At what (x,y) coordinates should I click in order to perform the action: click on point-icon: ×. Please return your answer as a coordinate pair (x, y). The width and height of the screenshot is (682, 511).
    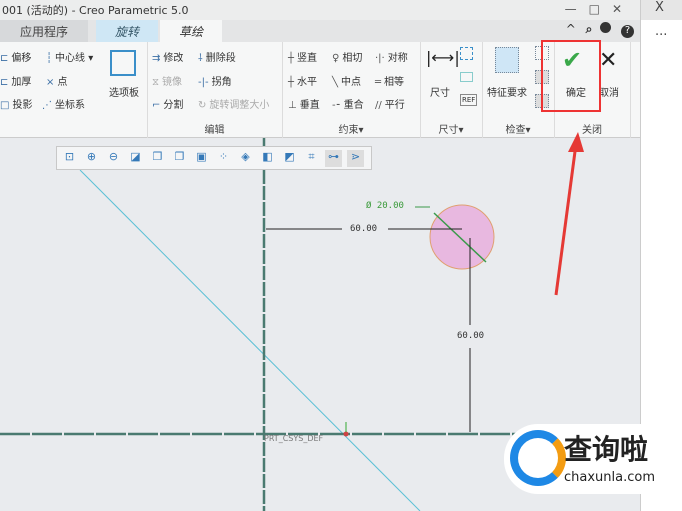
    Looking at the image, I should click on (50, 82).